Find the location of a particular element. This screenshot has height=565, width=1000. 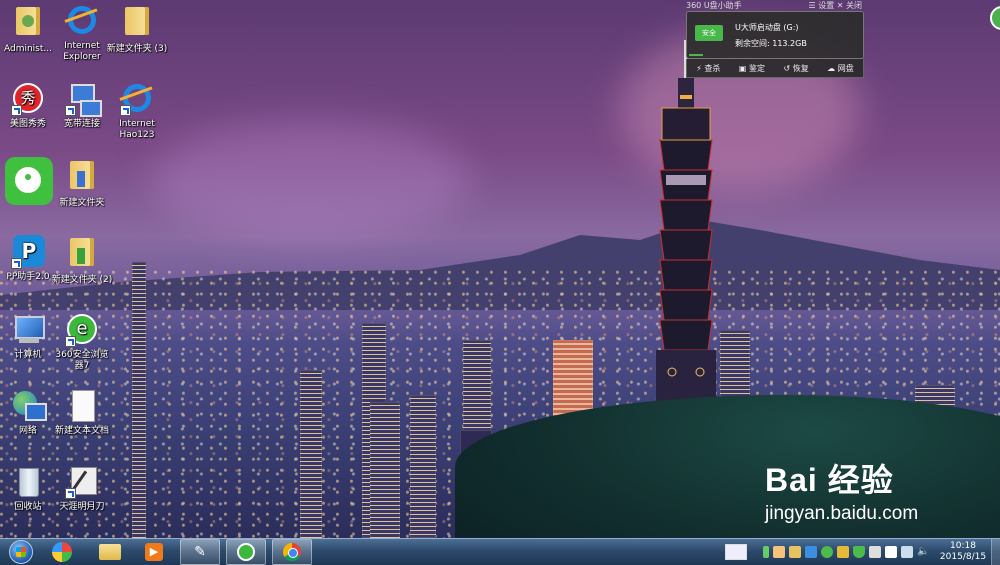

green-chat-app-icon is located at coordinates (28, 182).